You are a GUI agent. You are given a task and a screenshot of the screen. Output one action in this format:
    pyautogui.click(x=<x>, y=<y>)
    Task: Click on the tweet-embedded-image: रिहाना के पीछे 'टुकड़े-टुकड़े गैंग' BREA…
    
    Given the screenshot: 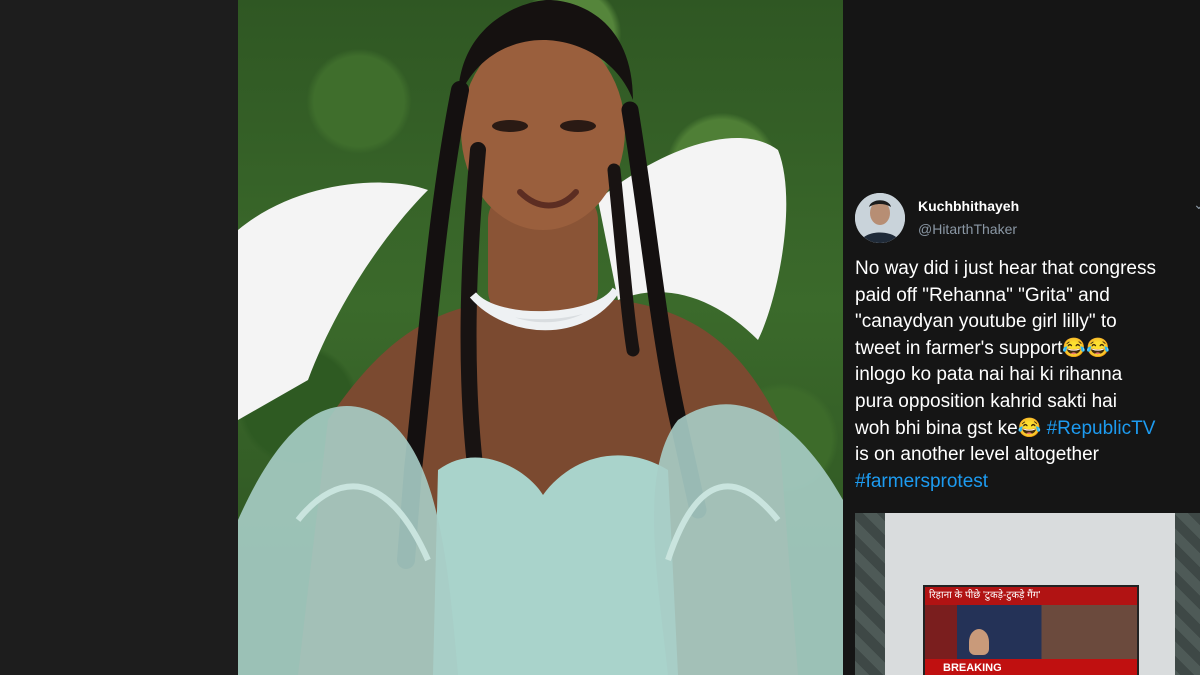 What is the action you would take?
    pyautogui.click(x=1027, y=594)
    